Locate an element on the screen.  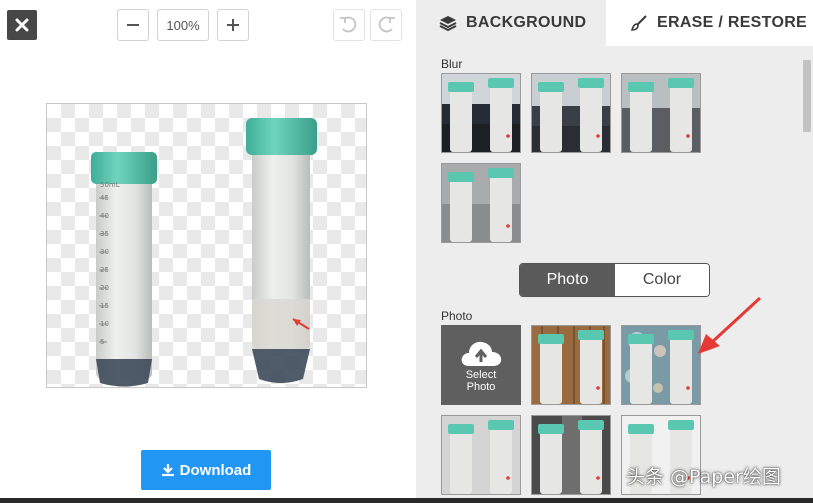
toggle-photo: Photo is located at coordinates (567, 280).